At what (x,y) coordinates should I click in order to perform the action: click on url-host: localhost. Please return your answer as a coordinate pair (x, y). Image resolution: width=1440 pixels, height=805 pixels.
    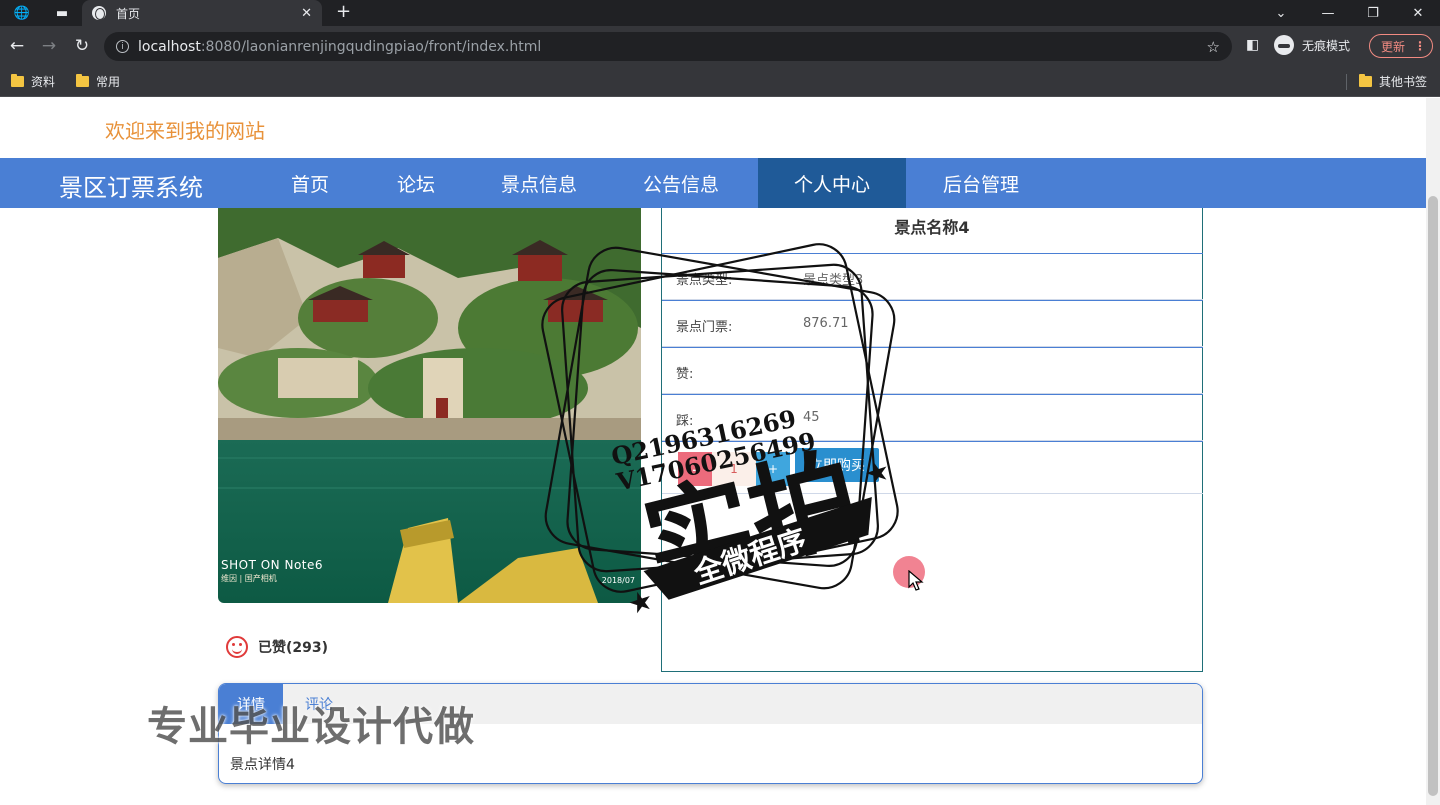
    Looking at the image, I should click on (169, 46).